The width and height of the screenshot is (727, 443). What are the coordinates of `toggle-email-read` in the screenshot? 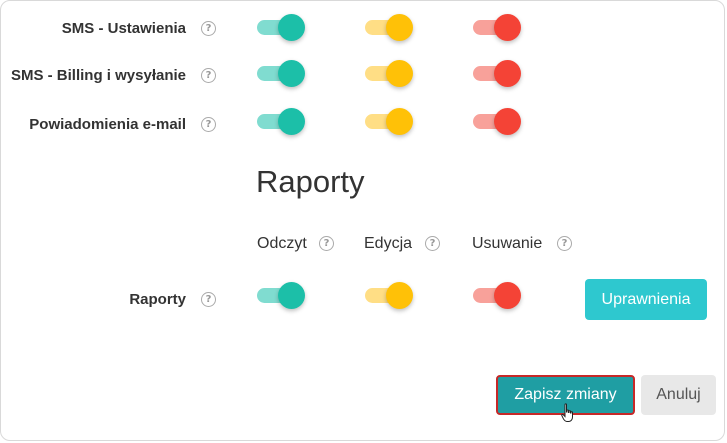 It's located at (281, 121).